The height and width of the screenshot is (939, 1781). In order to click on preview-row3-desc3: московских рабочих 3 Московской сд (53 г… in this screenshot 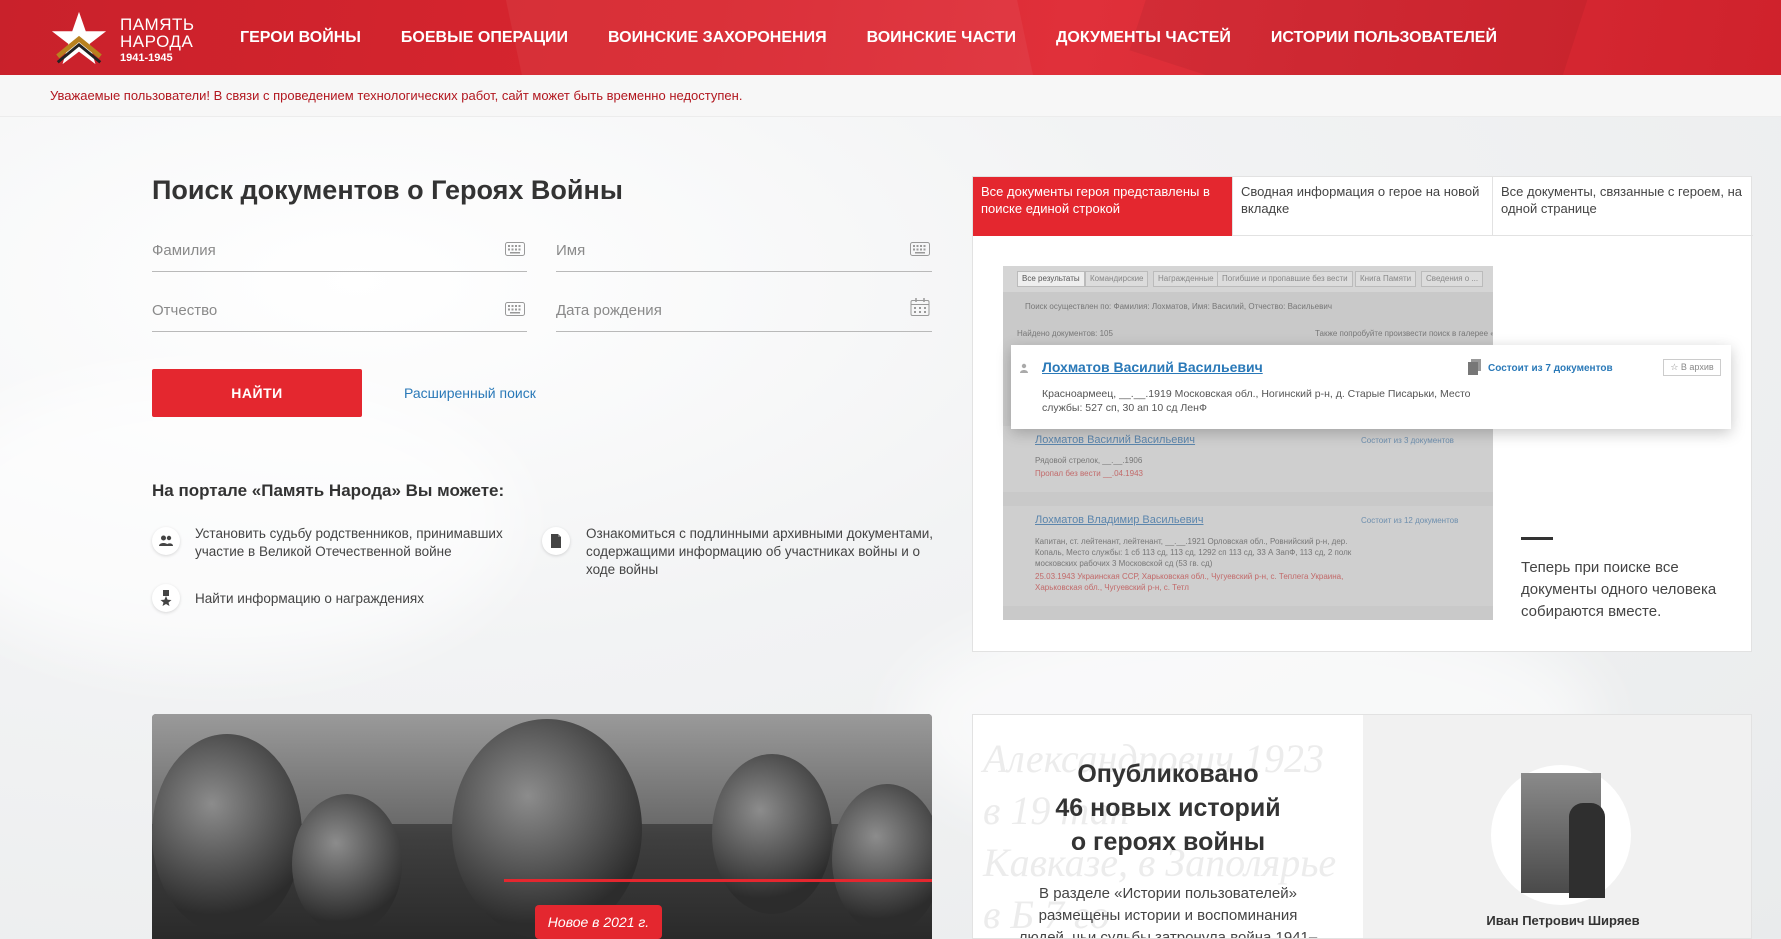, I will do `click(1124, 563)`.